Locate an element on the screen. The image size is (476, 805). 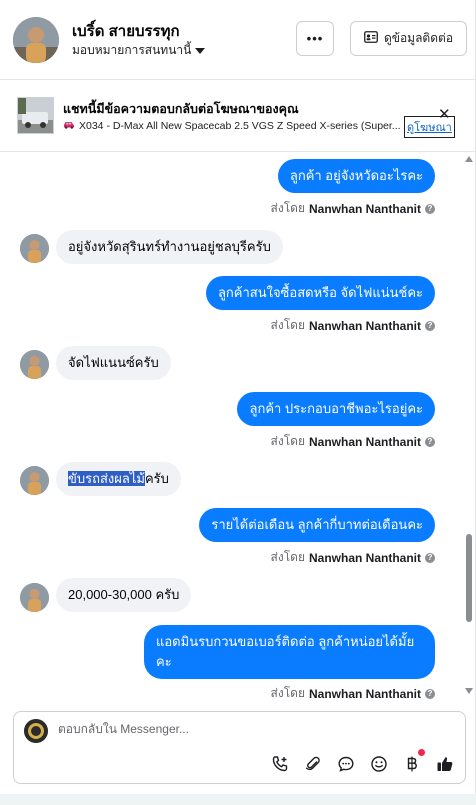
reply-input is located at coordinates (248, 729).